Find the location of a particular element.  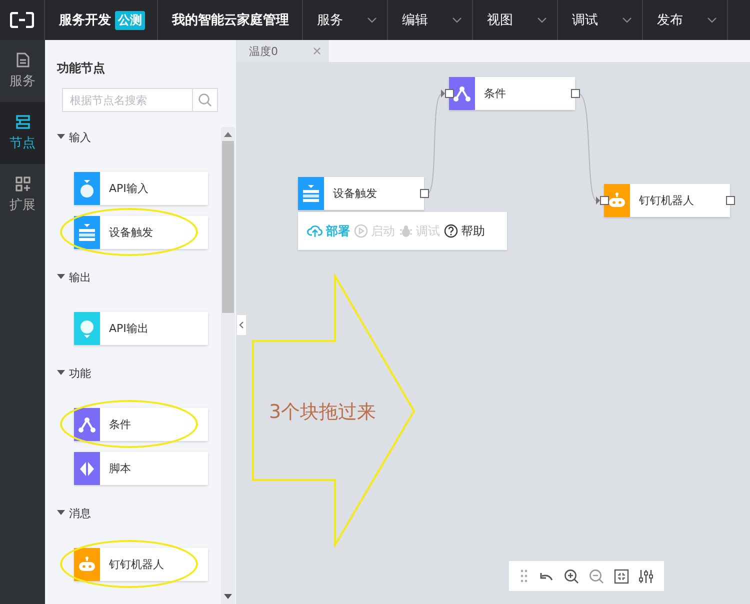

nodes-icon is located at coordinates (22, 122).